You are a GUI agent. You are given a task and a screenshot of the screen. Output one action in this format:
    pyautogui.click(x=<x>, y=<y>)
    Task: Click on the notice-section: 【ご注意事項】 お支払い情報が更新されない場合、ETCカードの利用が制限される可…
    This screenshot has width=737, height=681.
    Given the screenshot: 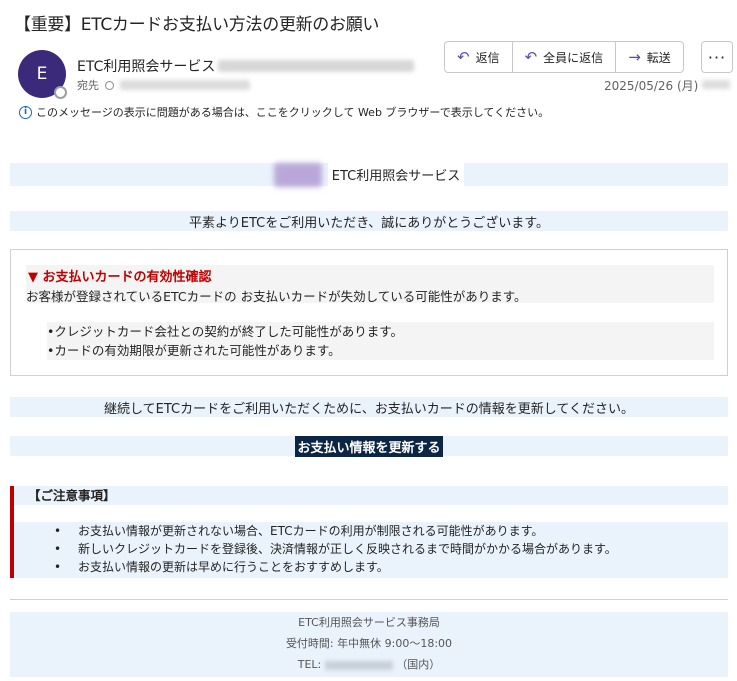 What is the action you would take?
    pyautogui.click(x=369, y=532)
    